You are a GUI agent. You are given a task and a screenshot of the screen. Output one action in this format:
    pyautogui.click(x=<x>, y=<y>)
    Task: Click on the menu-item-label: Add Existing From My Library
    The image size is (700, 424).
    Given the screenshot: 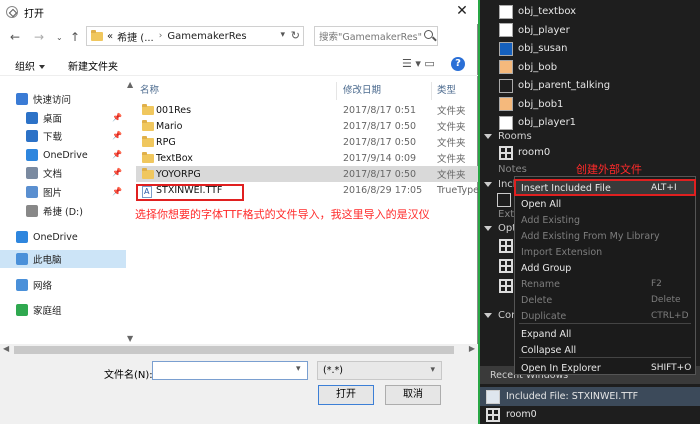 What is the action you would take?
    pyautogui.click(x=590, y=236)
    